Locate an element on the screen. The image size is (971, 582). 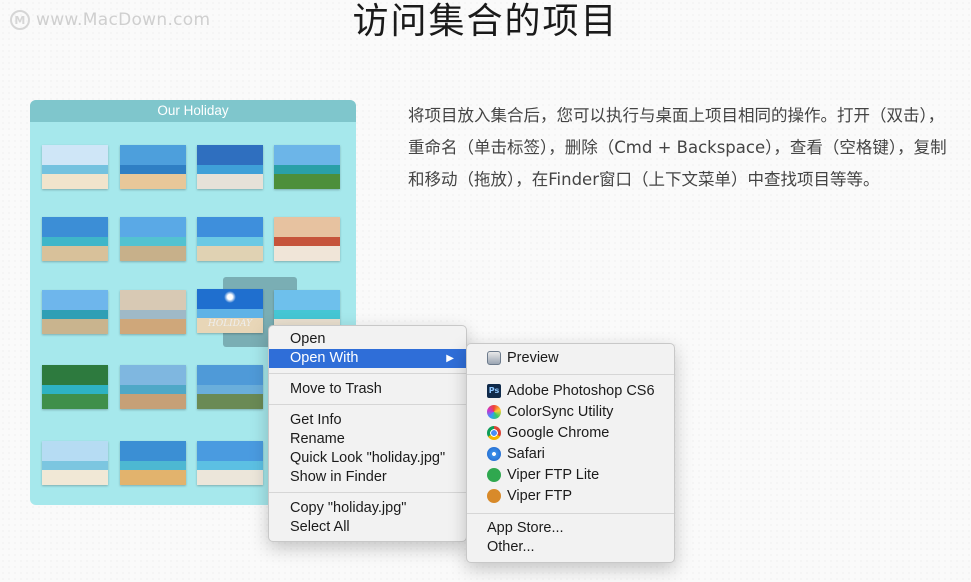
menu-item-open-with-label: Open With is located at coordinates (324, 358).